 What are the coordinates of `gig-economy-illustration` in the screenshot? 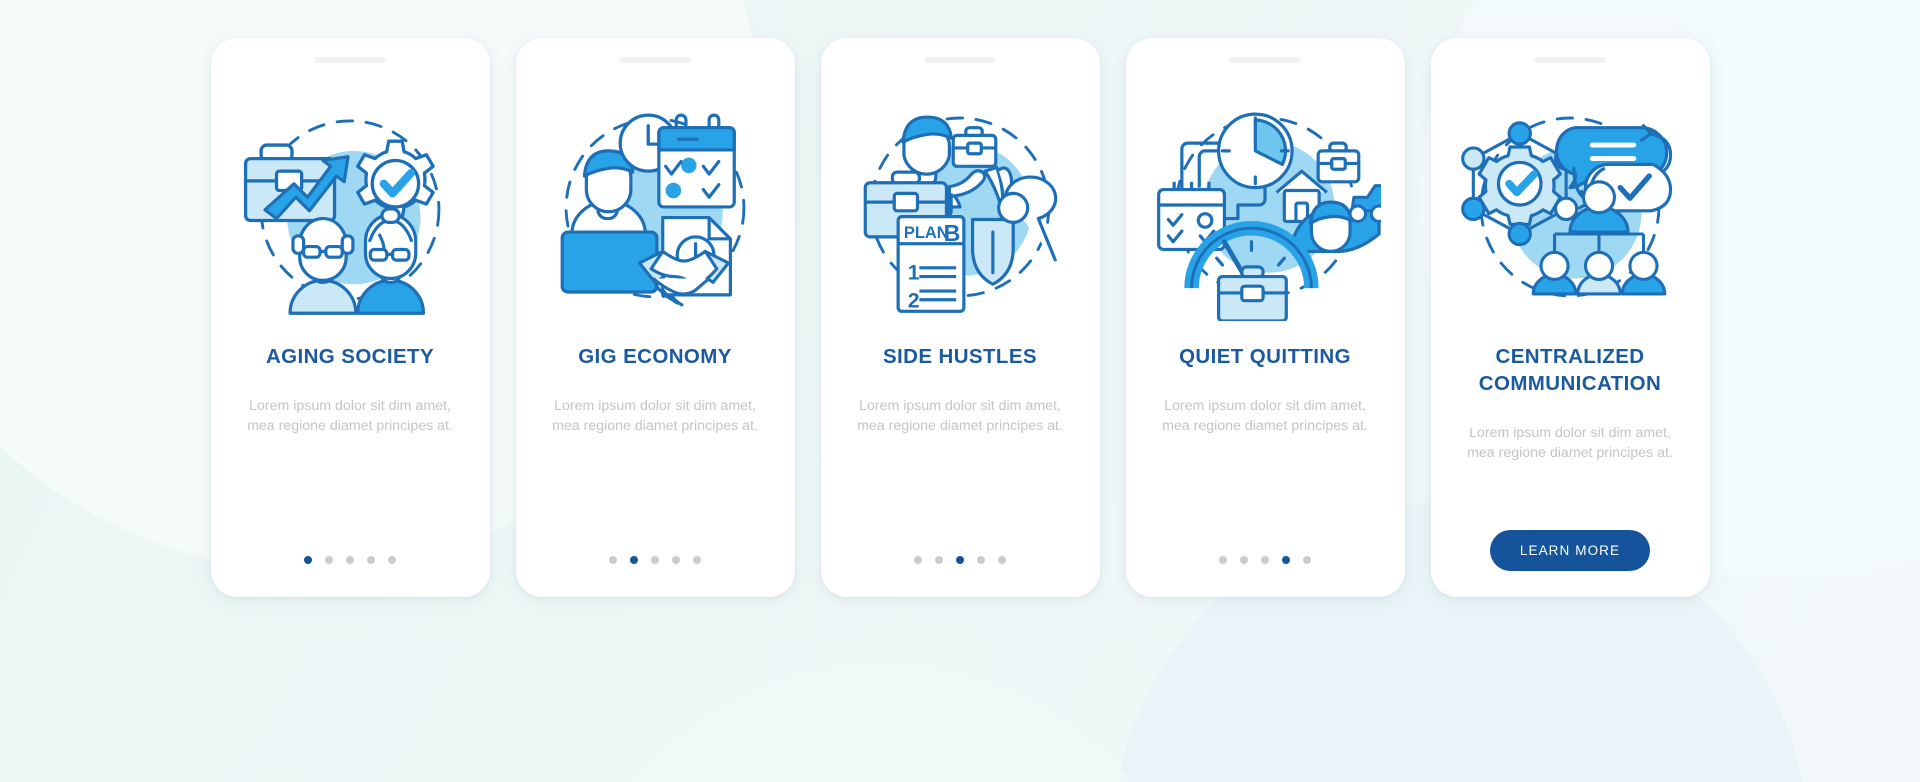 It's located at (655, 205).